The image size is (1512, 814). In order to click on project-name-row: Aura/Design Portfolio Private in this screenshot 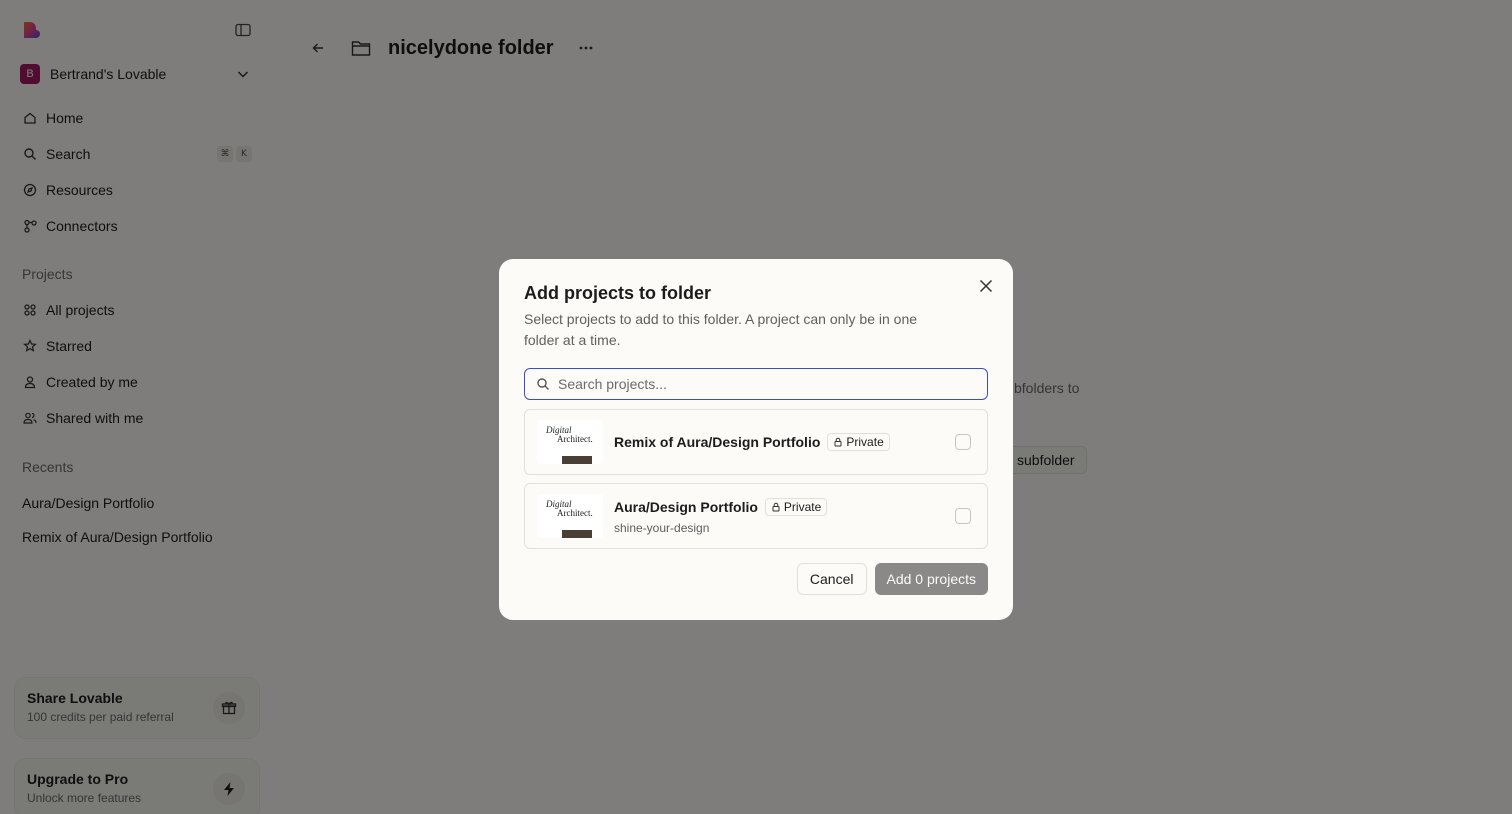, I will do `click(721, 506)`.